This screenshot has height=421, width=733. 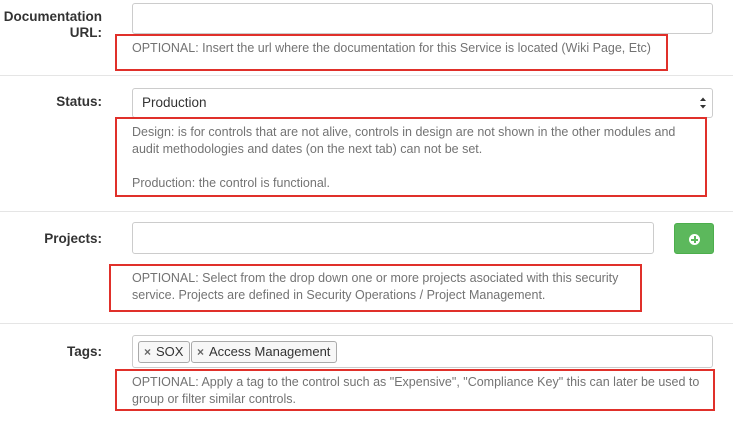 I want to click on tag-label: SOX, so click(x=170, y=351).